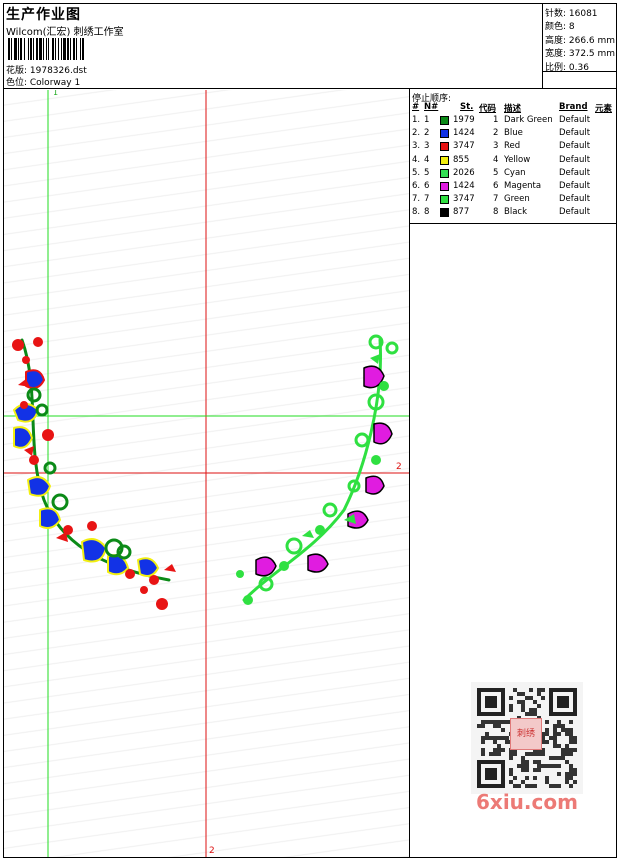 This screenshot has width=620, height=861. I want to click on col-header-code: 代码, so click(488, 109).